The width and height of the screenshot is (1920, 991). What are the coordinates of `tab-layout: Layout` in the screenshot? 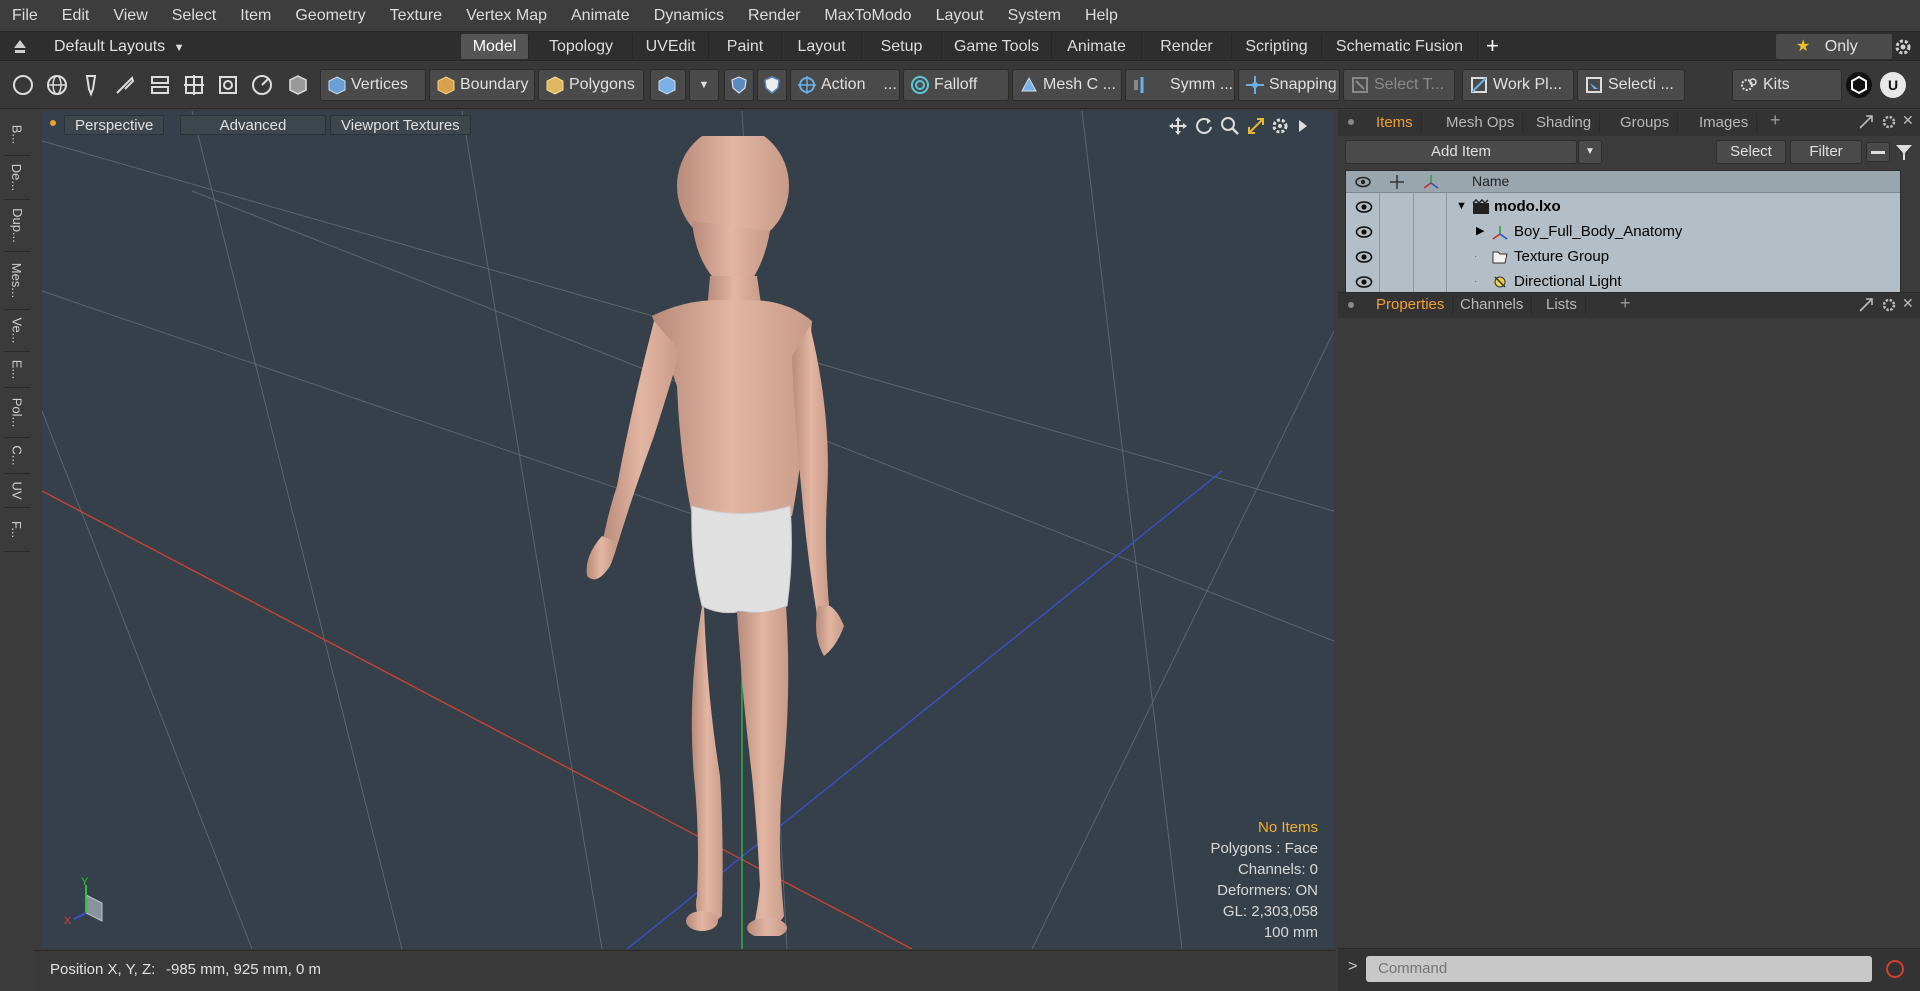 It's located at (822, 46).